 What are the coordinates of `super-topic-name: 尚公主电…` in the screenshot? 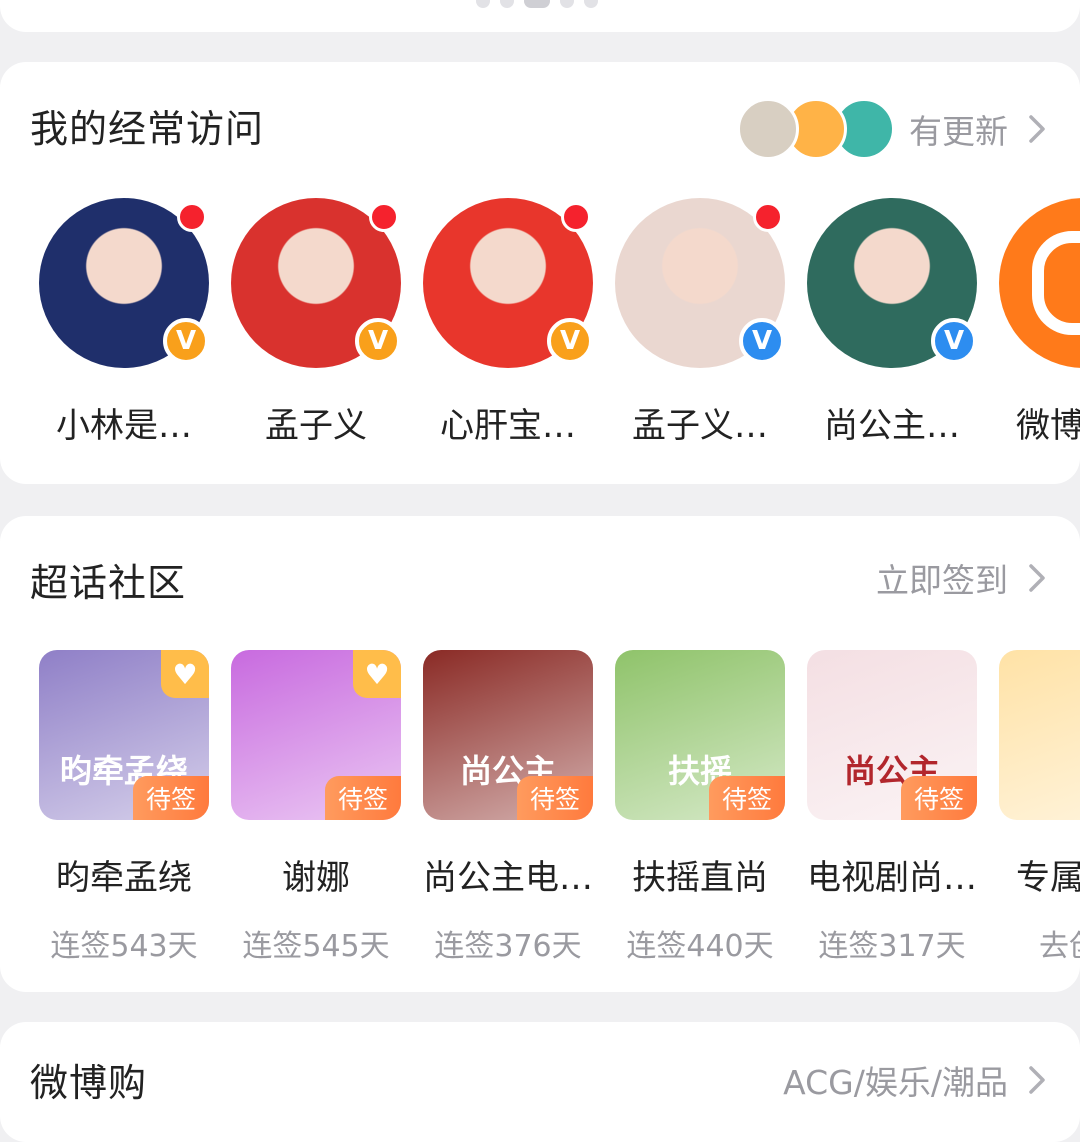 It's located at (508, 878).